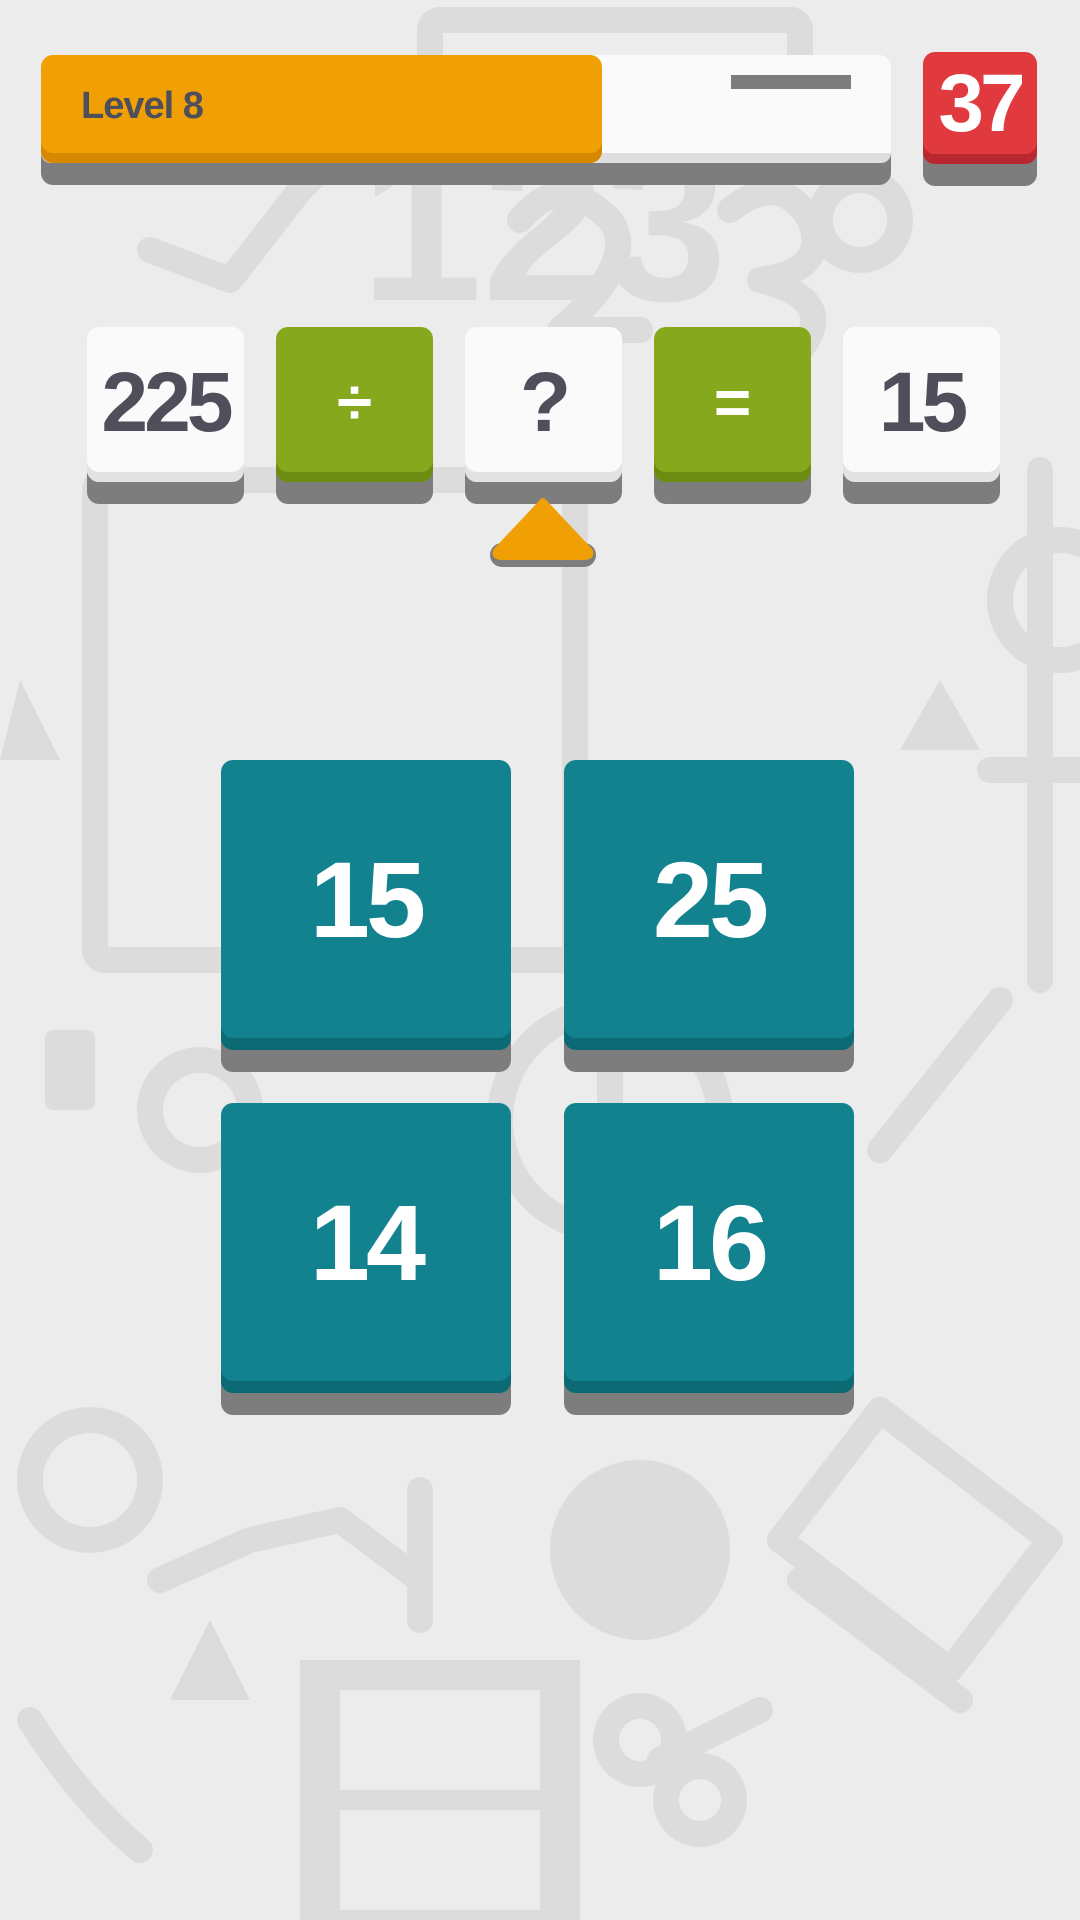  Describe the element at coordinates (142, 106) in the screenshot. I see `level-label: Level 8` at that location.